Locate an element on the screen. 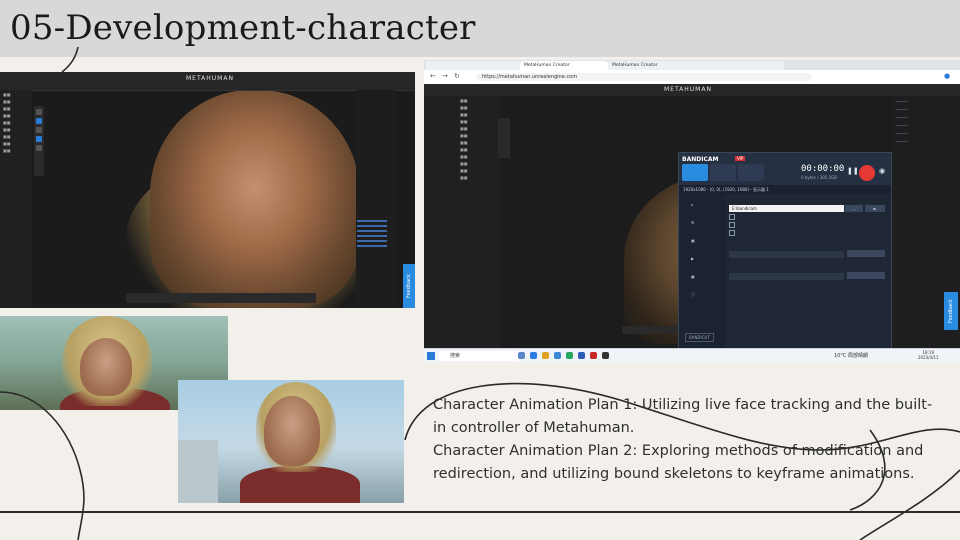  record-button is located at coordinates (867, 173).